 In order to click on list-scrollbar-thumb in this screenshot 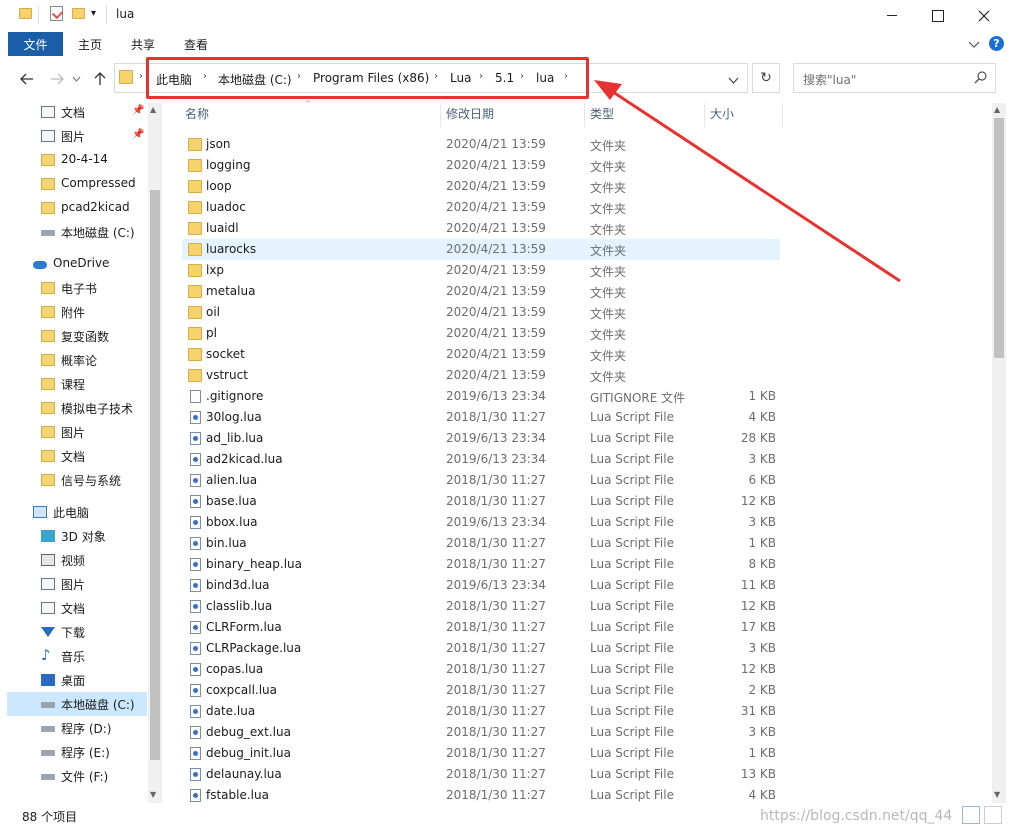, I will do `click(999, 238)`.